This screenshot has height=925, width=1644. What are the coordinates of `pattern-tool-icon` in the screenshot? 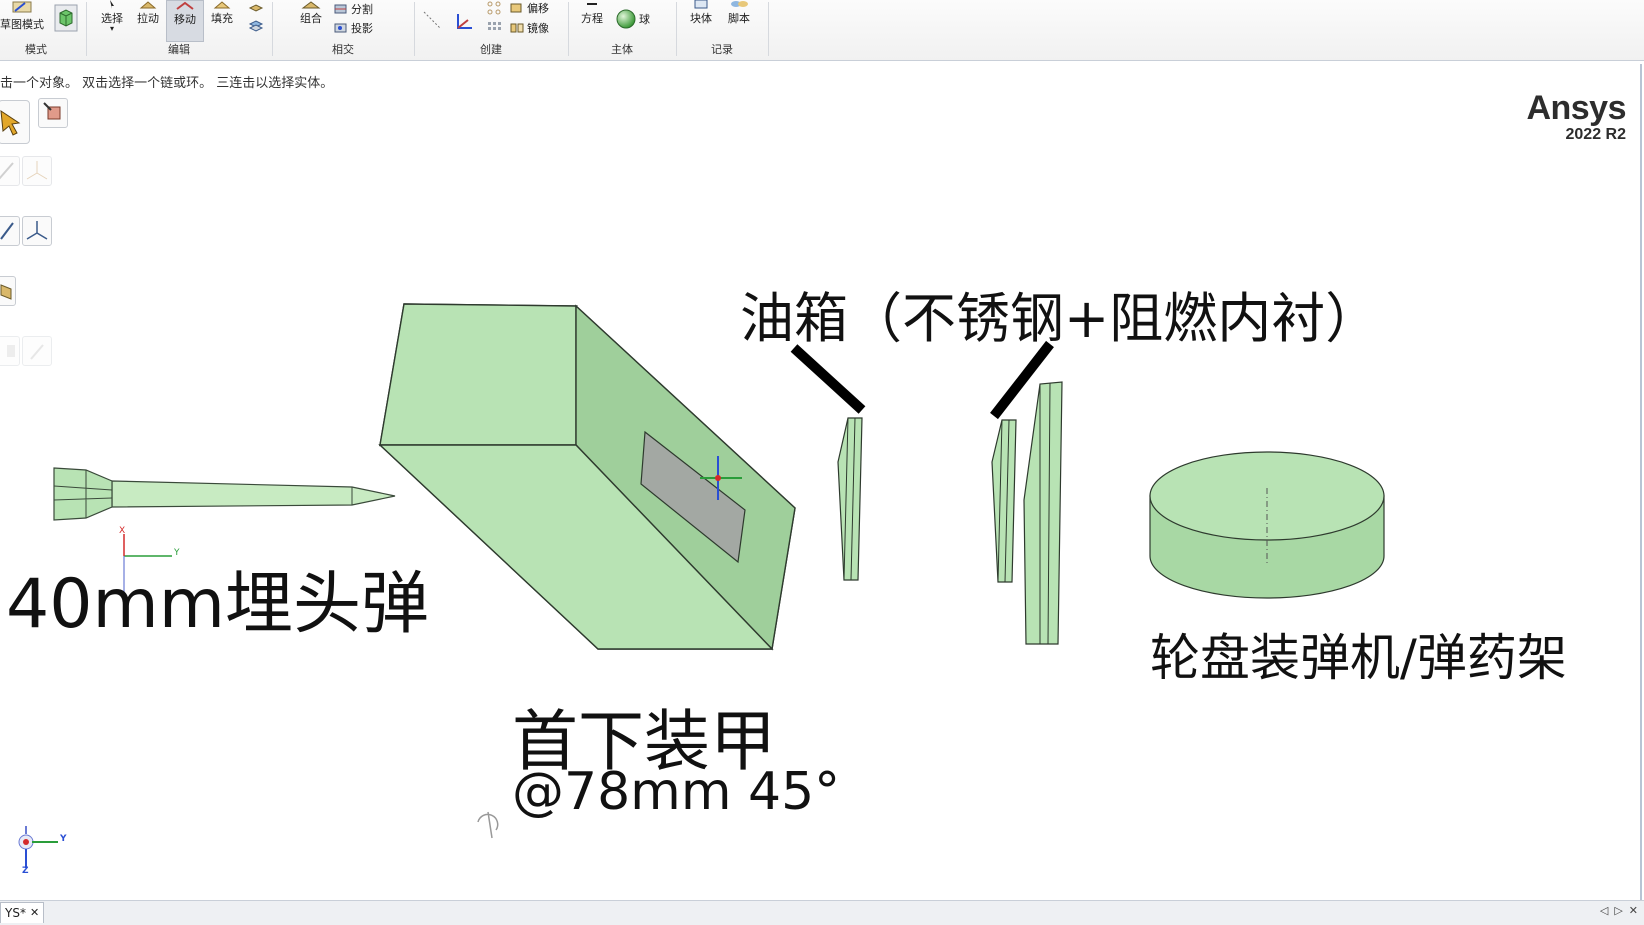 It's located at (494, 18).